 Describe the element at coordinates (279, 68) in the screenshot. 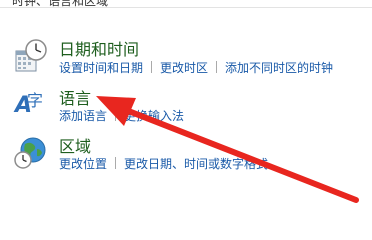

I see `link-add-clocks: 添加不同时区的时钟` at that location.